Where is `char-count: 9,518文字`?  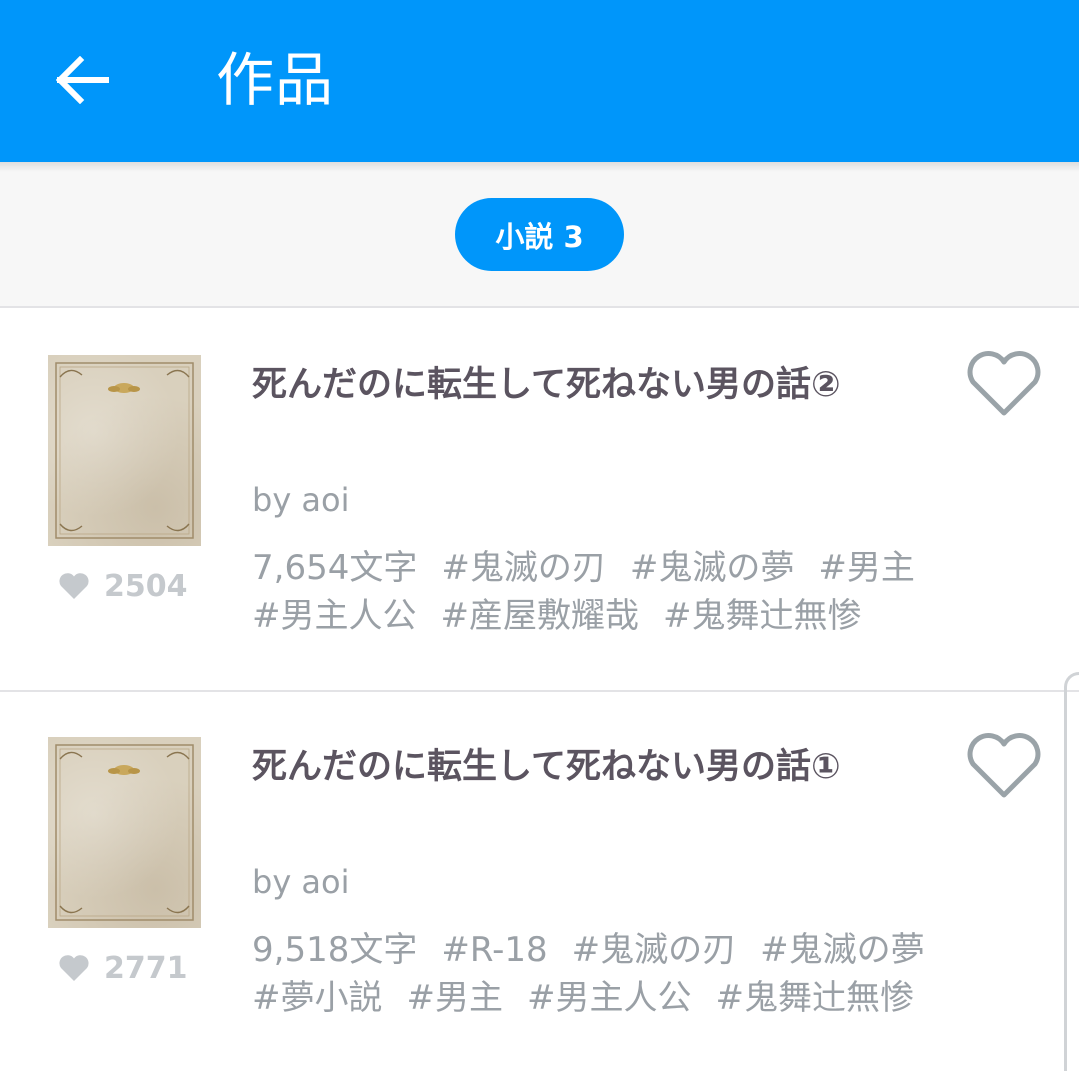 char-count: 9,518文字 is located at coordinates (335, 950).